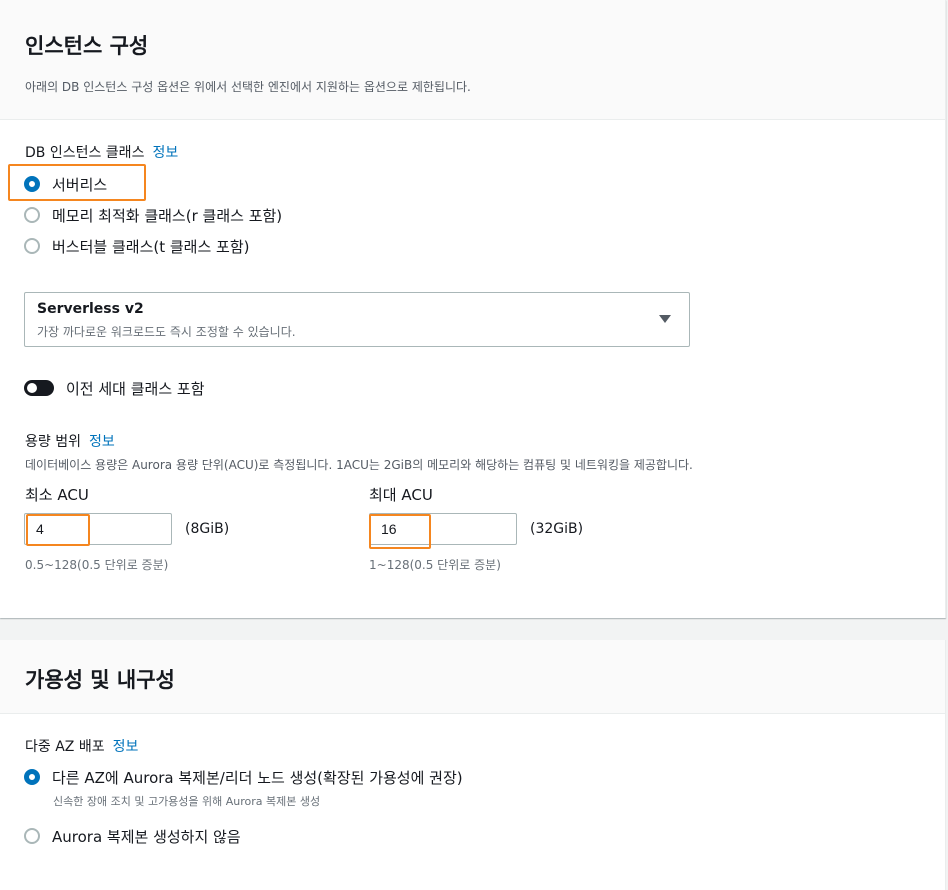  I want to click on radio-label-no-replica: Aurora 복제본 생성하지 않음, so click(146, 836).